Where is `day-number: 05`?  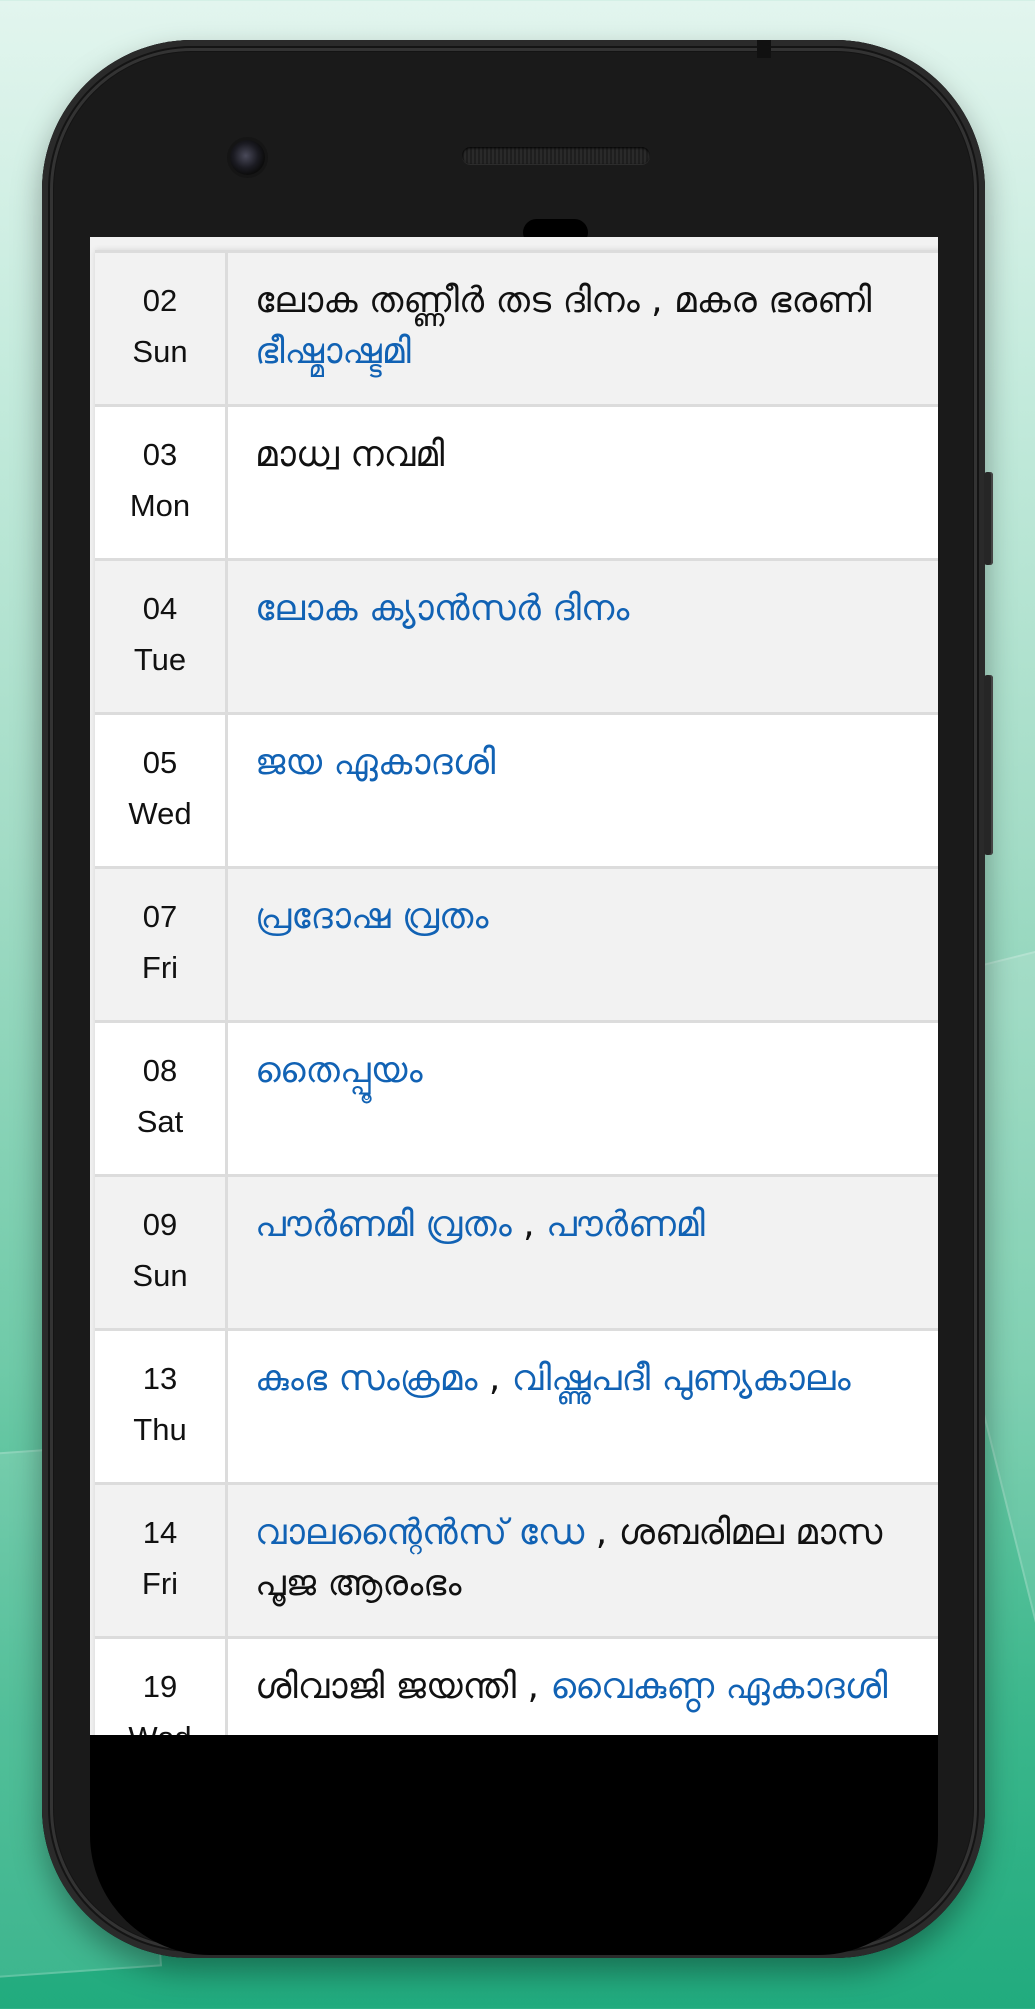 day-number: 05 is located at coordinates (160, 762).